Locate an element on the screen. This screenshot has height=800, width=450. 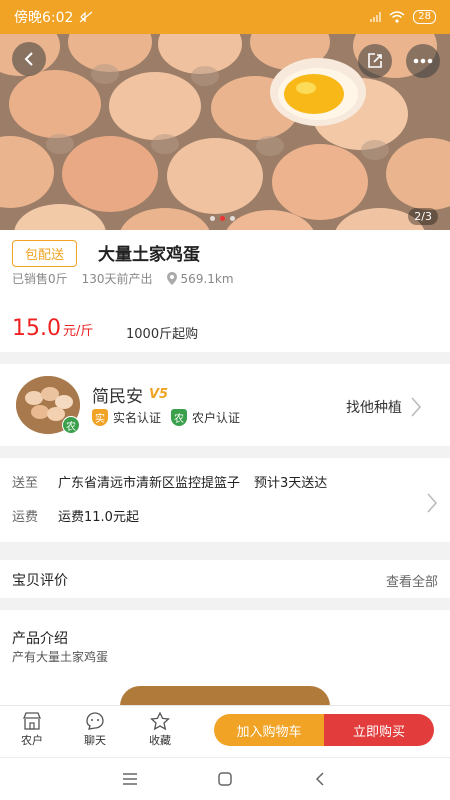
produced-time: 130天前产出 is located at coordinates (117, 279).